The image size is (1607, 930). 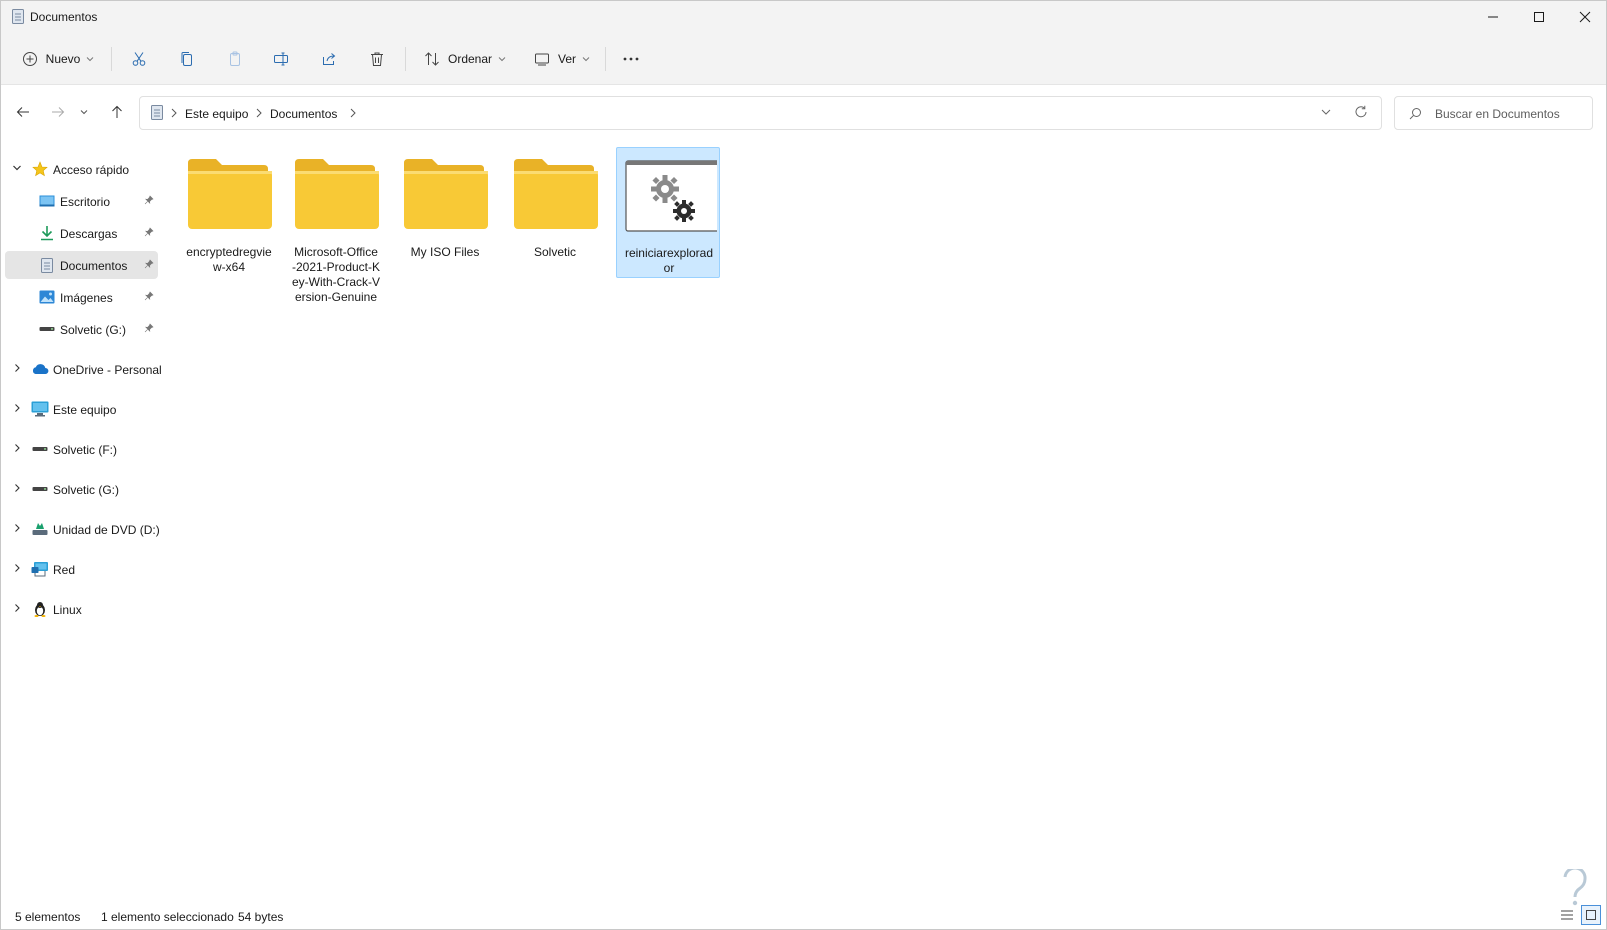 What do you see at coordinates (111, 59) in the screenshot?
I see `toolbar-divider` at bounding box center [111, 59].